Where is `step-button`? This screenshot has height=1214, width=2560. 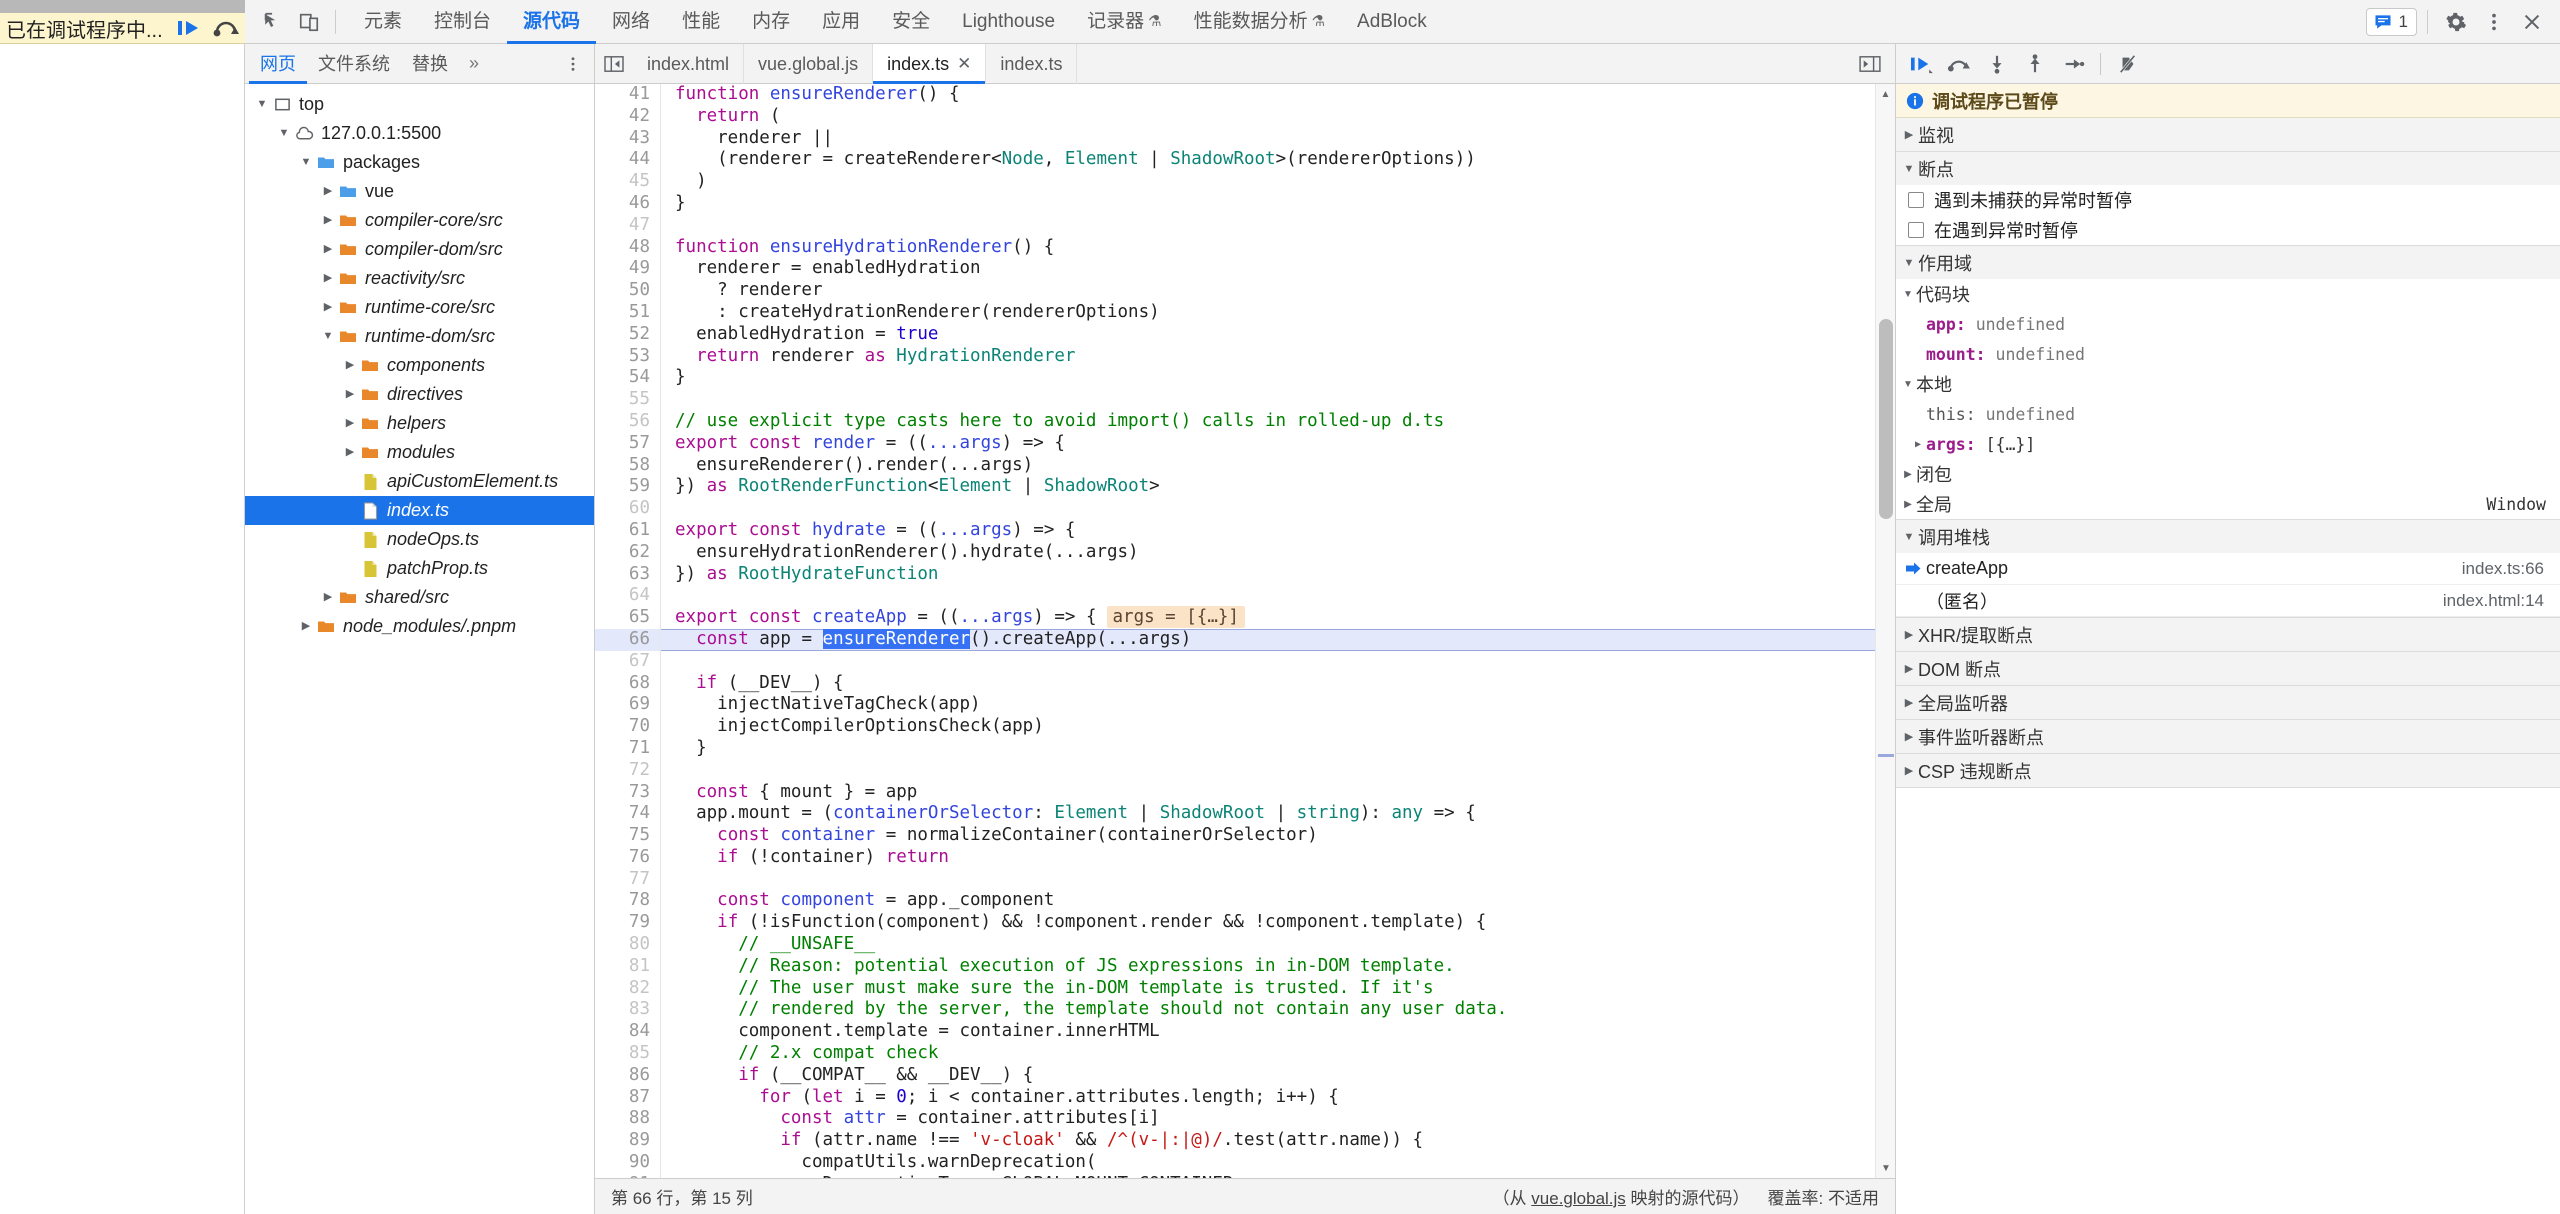 step-button is located at coordinates (2073, 64).